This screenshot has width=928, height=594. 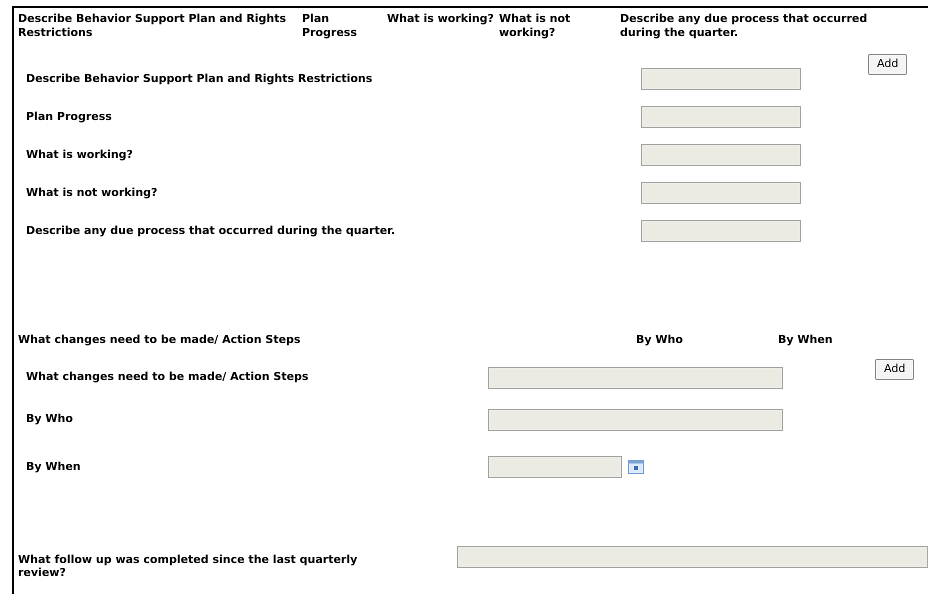 What do you see at coordinates (160, 340) in the screenshot?
I see `column-header: What changes need to be made/ Action Steps` at bounding box center [160, 340].